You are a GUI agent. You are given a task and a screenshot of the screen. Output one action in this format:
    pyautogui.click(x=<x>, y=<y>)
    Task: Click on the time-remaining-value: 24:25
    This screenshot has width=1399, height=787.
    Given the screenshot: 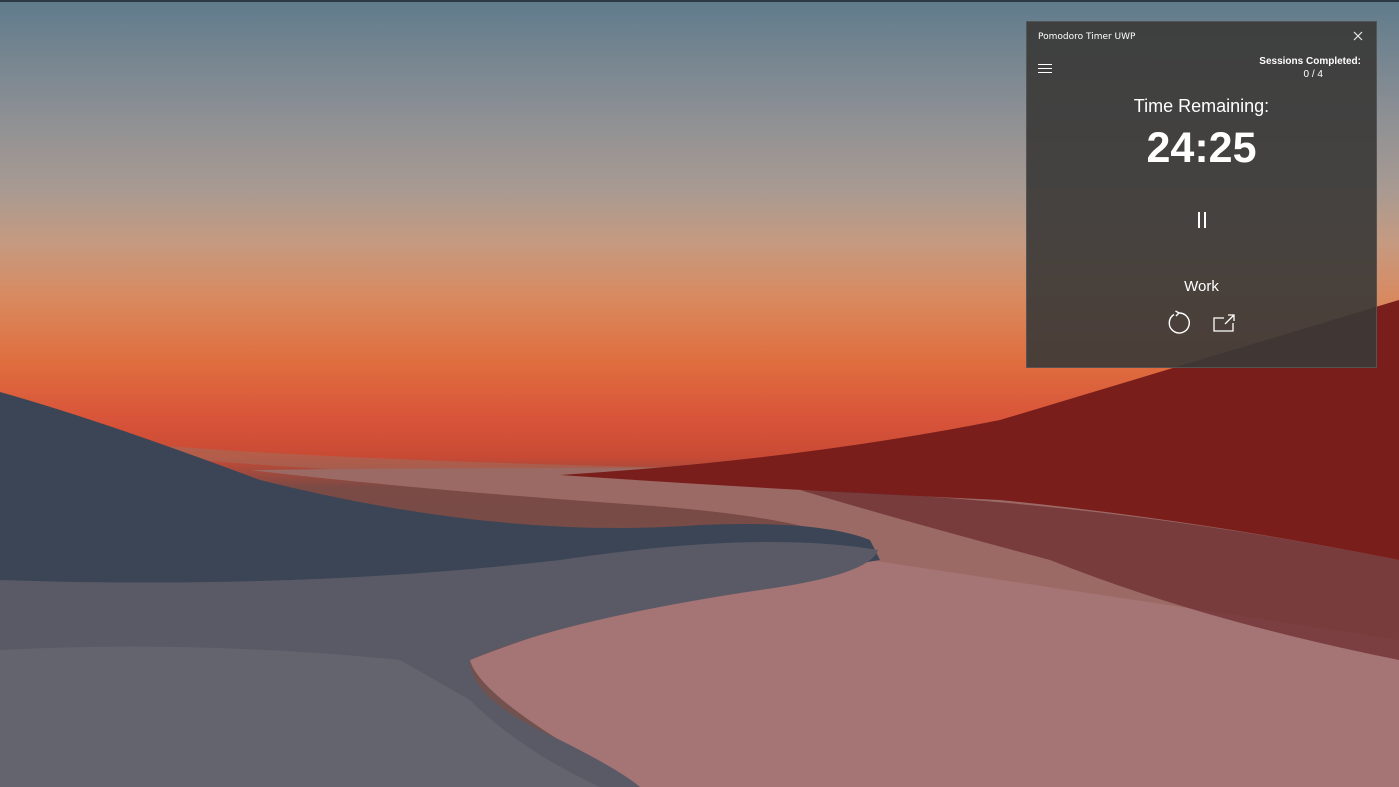 What is the action you would take?
    pyautogui.click(x=1201, y=148)
    